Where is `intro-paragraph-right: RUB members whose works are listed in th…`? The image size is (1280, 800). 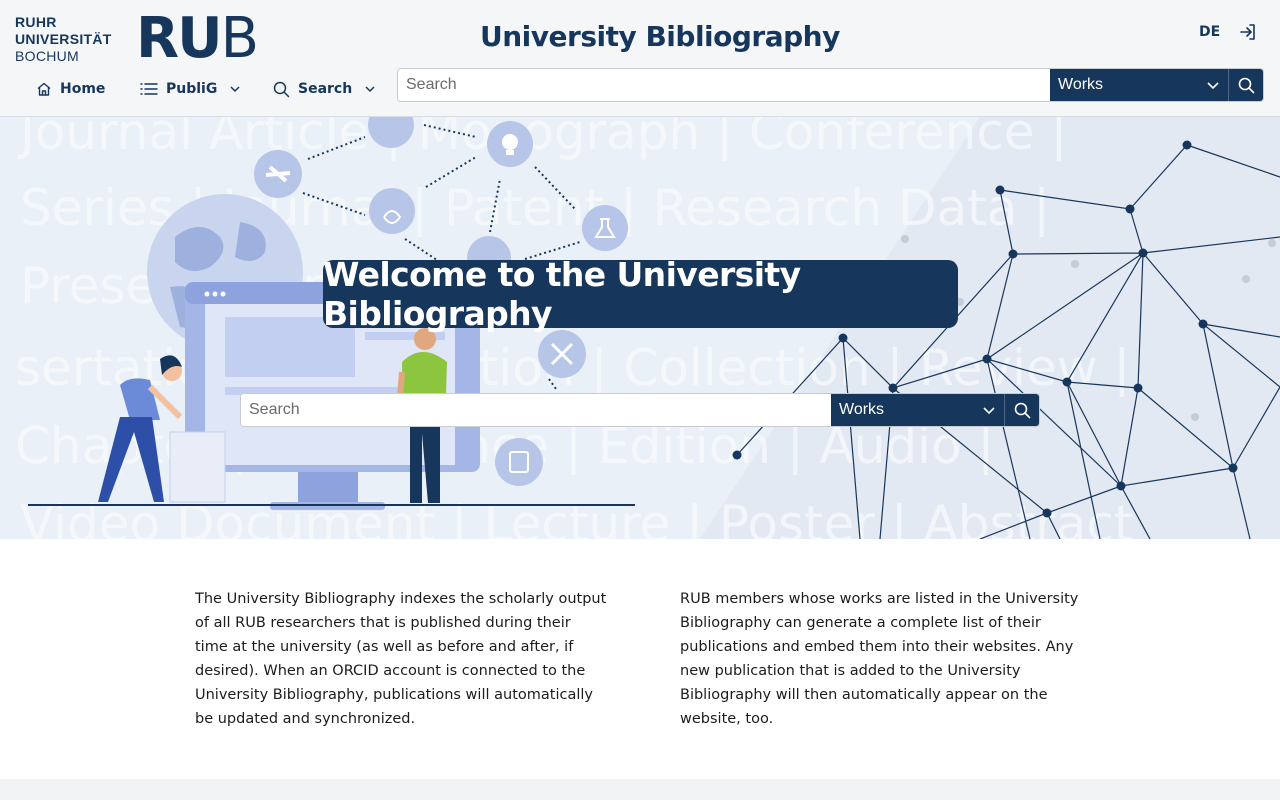
intro-paragraph-right: RUB members whose works are listed in th… is located at coordinates (879, 659).